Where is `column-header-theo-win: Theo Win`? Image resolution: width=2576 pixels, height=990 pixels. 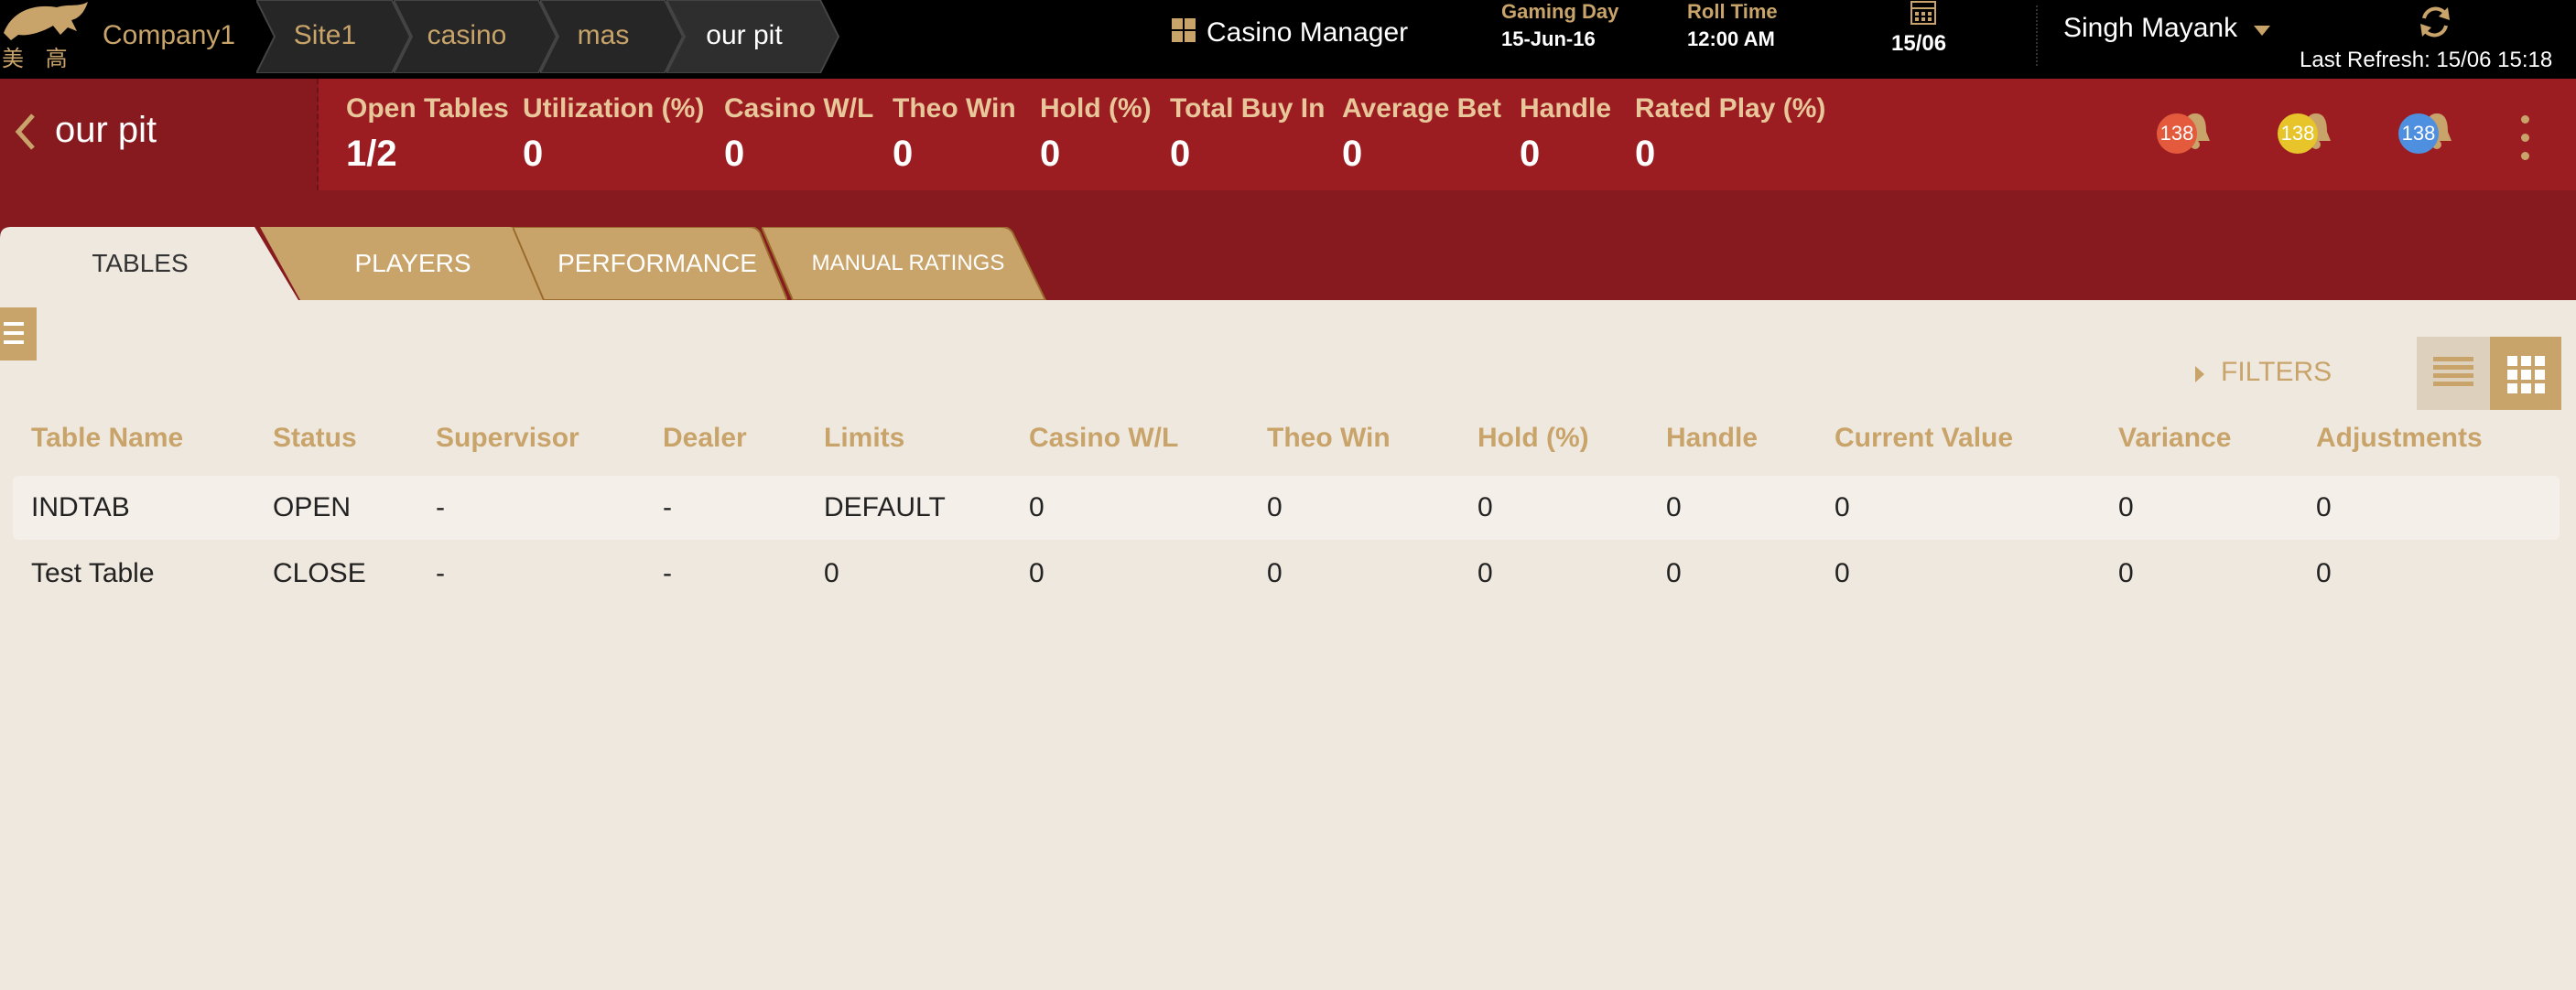 column-header-theo-win: Theo Win is located at coordinates (1329, 438).